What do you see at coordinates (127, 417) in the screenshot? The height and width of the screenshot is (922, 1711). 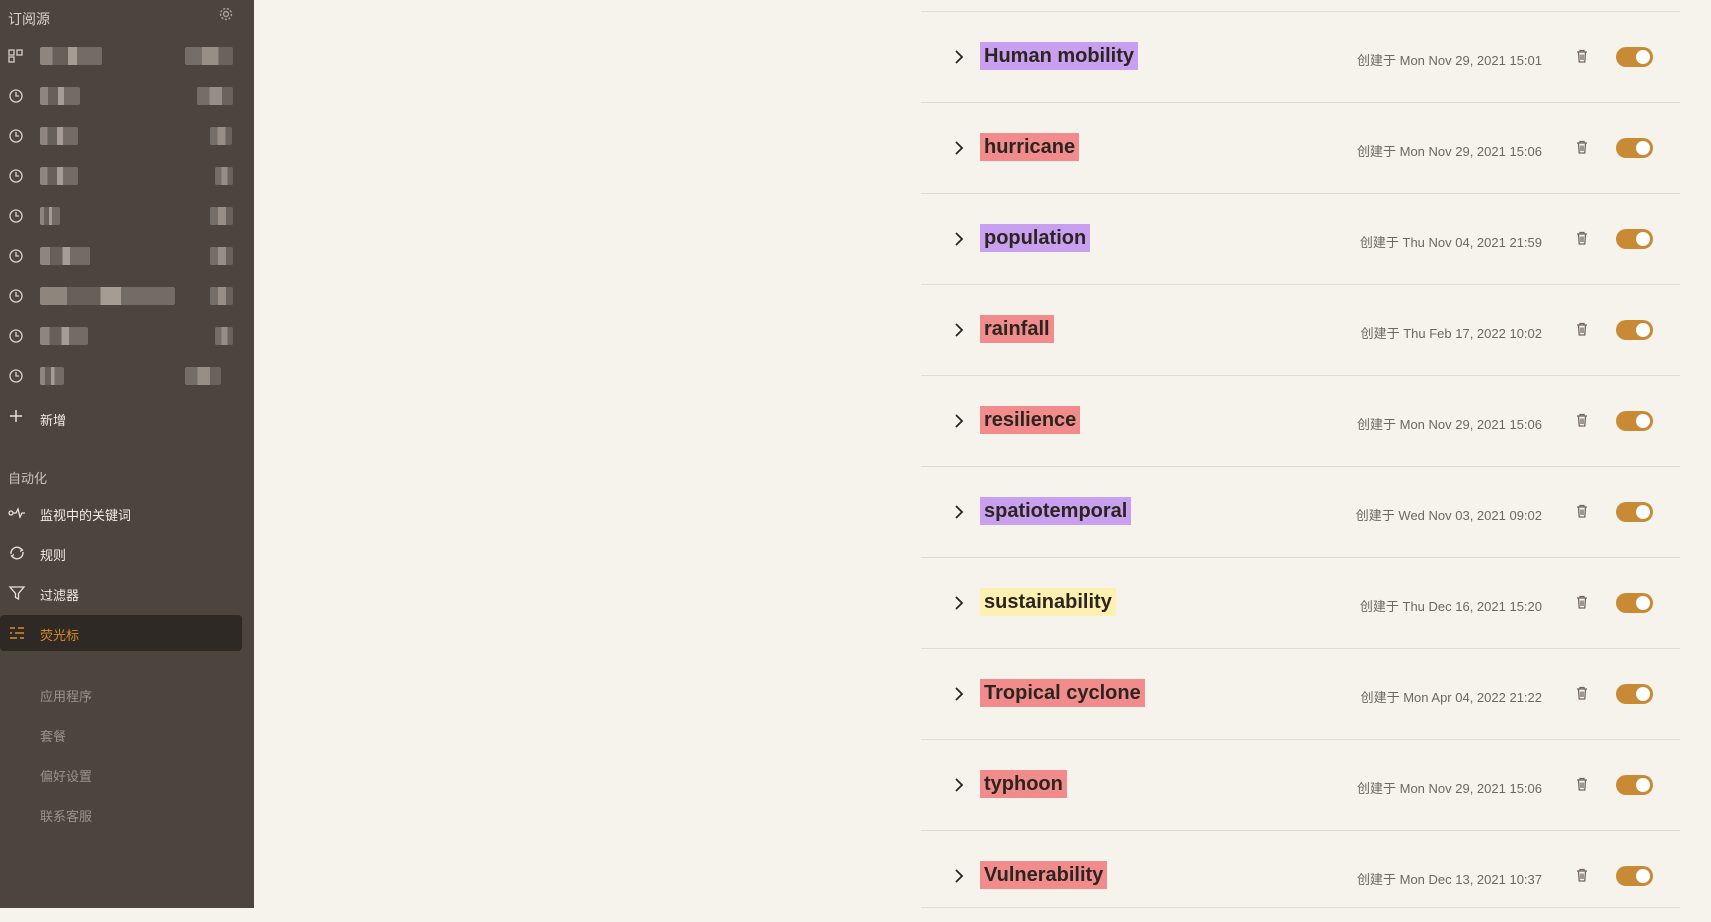 I see `add-feed-button: 新增` at bounding box center [127, 417].